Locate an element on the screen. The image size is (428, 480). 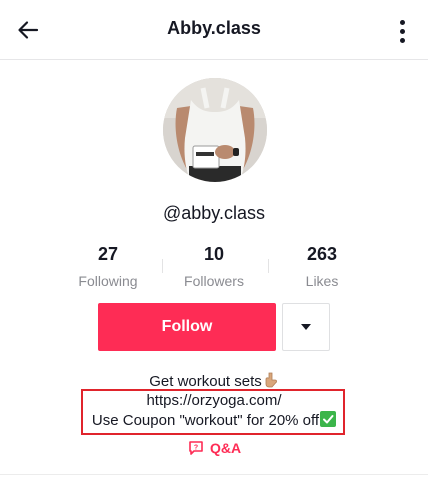
suggested-accounts-button is located at coordinates (306, 327).